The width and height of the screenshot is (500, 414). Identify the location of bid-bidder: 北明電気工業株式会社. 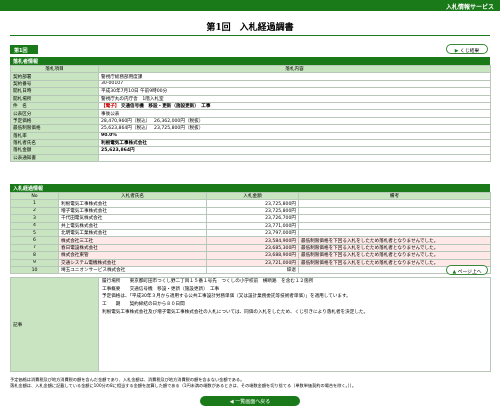
(132, 233).